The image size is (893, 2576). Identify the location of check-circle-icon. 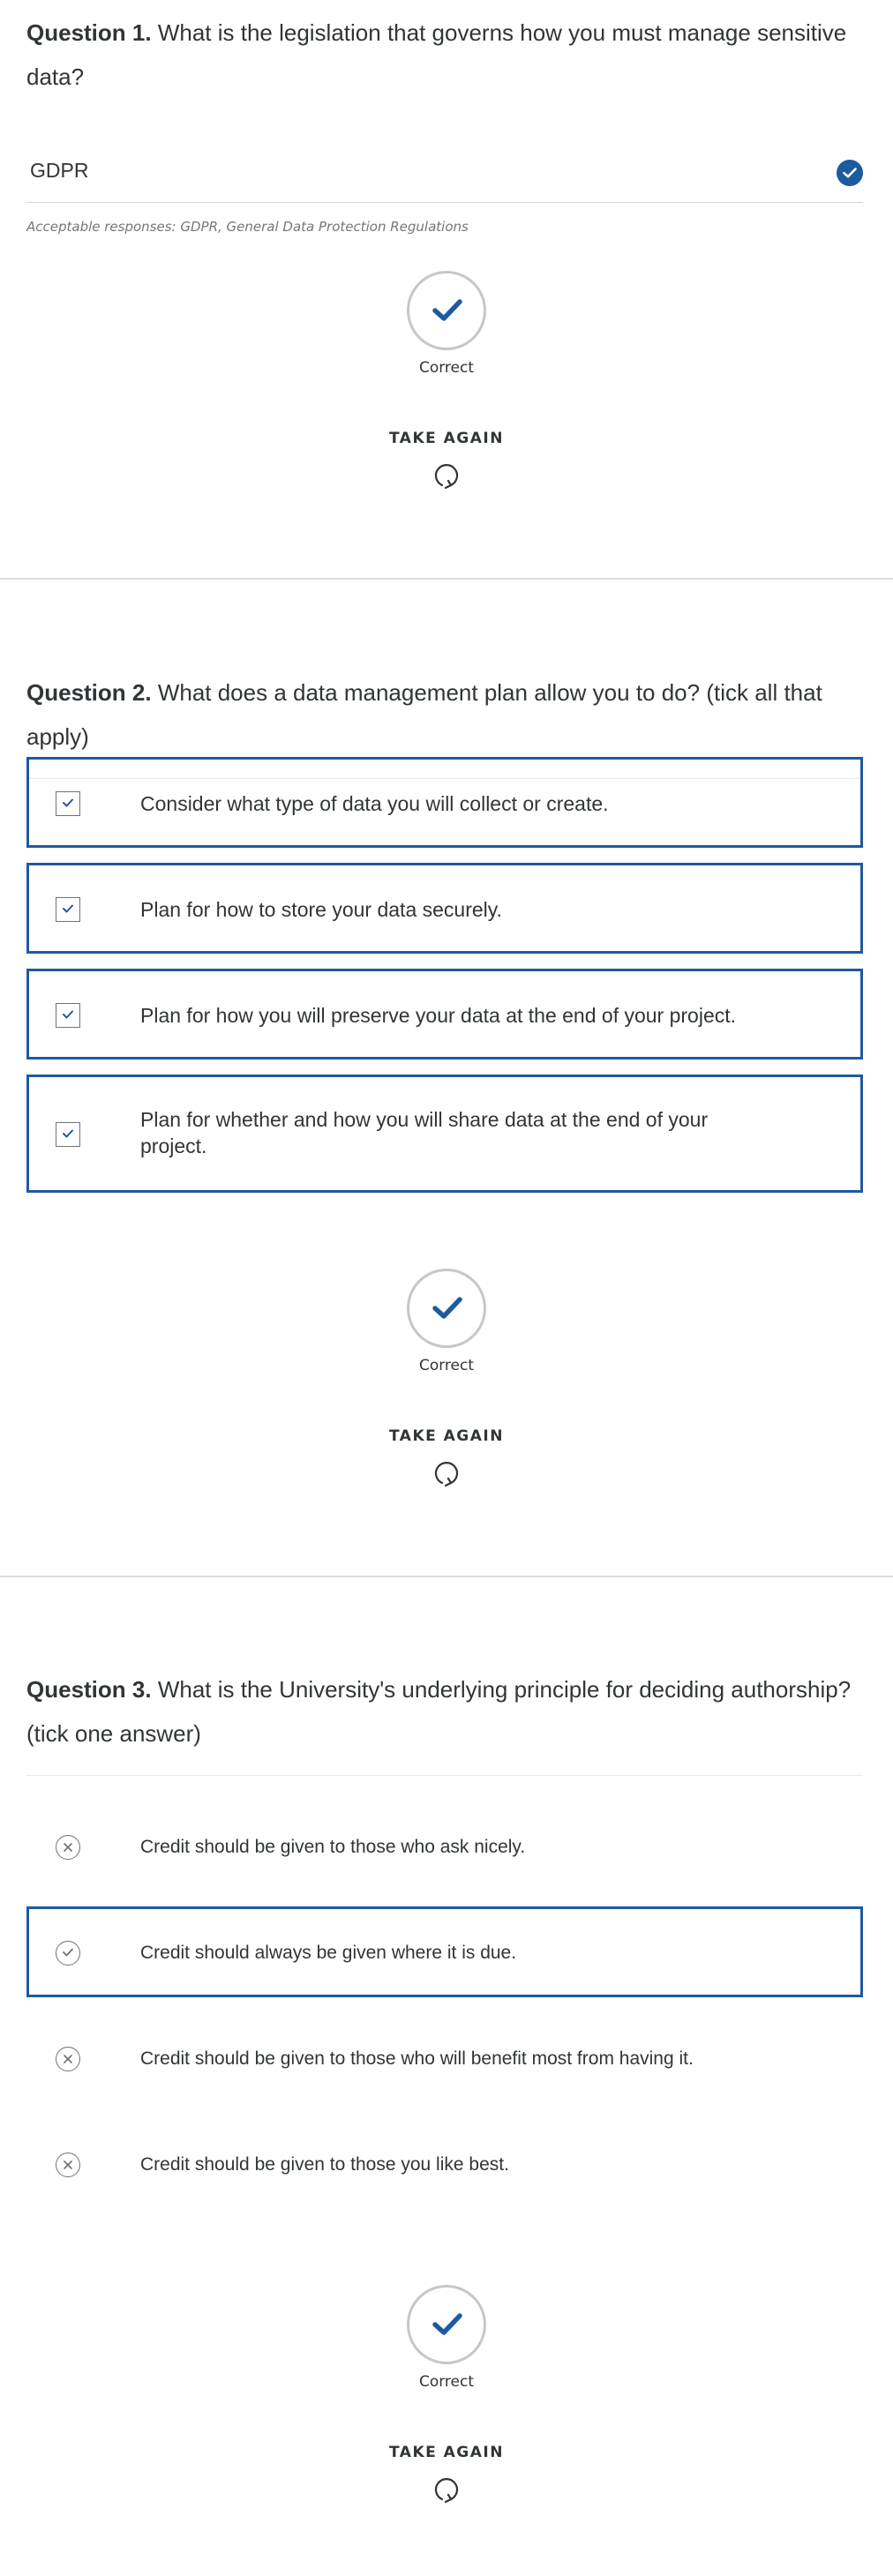
(850, 173).